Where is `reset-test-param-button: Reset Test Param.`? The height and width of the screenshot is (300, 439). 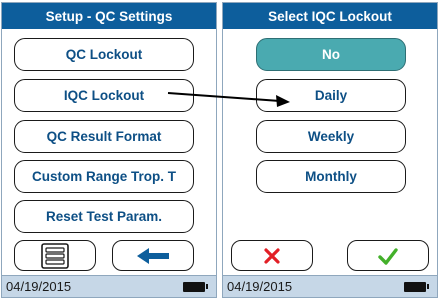 reset-test-param-button: Reset Test Param. is located at coordinates (104, 216).